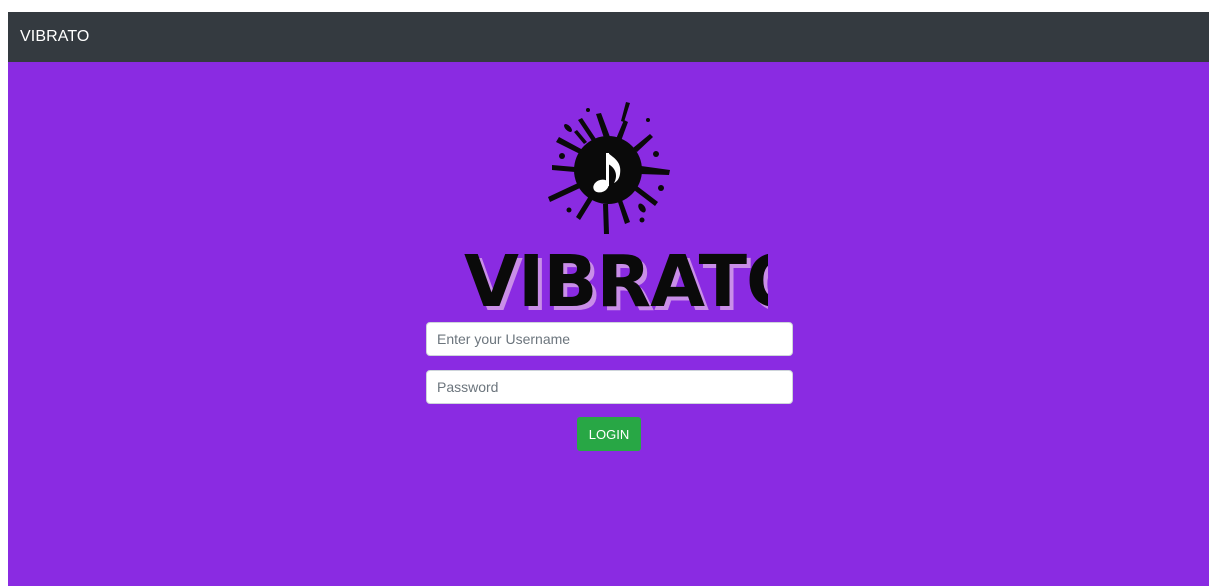 This screenshot has width=1209, height=586. Describe the element at coordinates (609, 434) in the screenshot. I see `login-button: LOGIN` at that location.